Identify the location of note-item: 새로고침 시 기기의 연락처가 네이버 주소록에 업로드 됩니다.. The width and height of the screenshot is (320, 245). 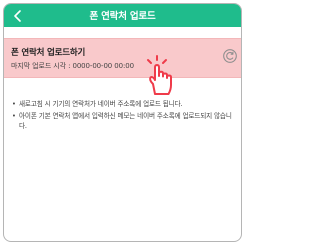
(123, 104).